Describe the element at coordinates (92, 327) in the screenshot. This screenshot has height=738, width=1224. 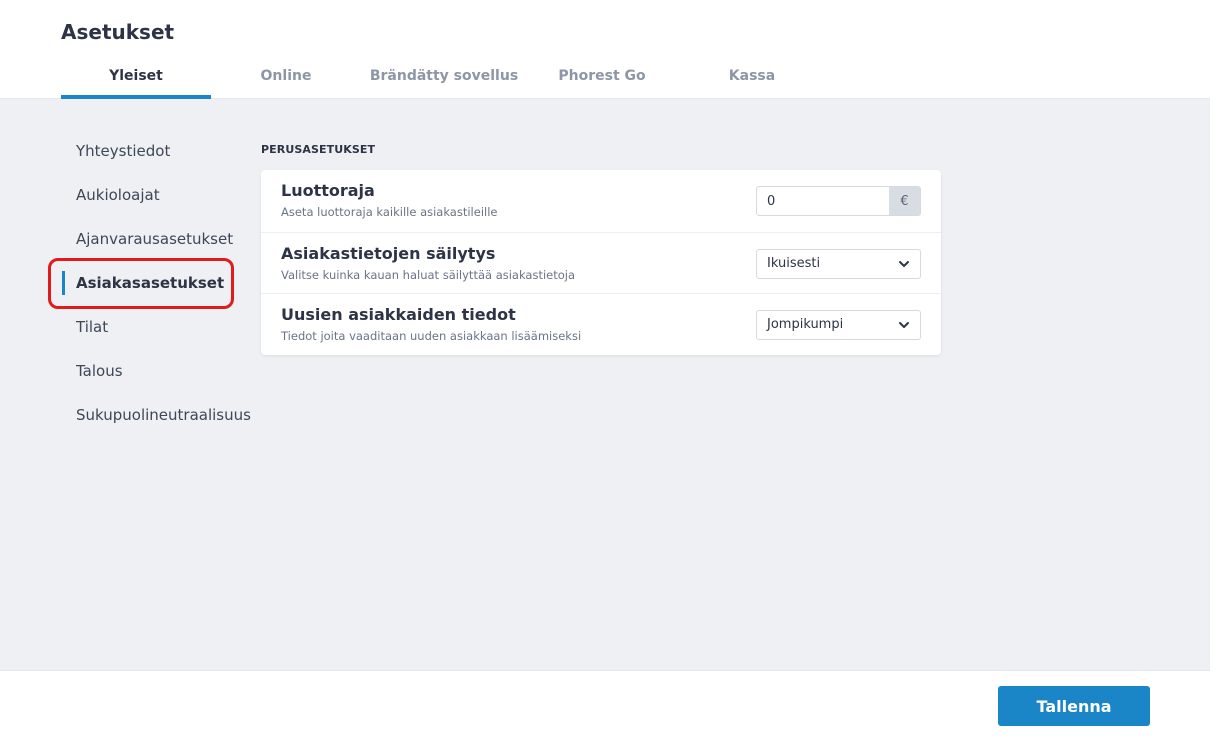
I see `sidebar-item-tilat: Tilat` at that location.